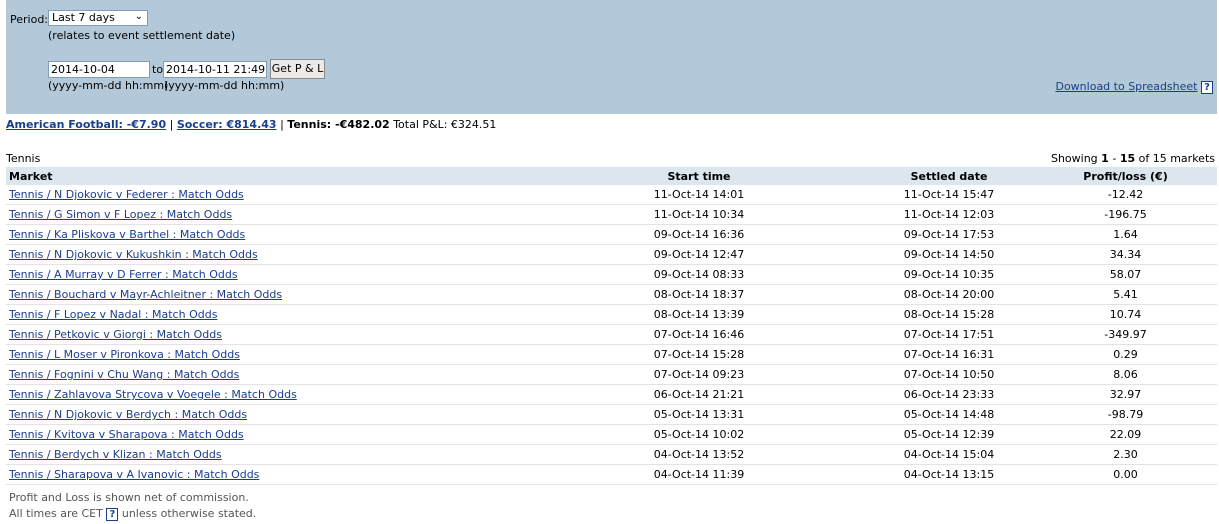 This screenshot has width=1219, height=524. I want to click on settled-date-cell: 11-Oct-14 15:47, so click(949, 195).